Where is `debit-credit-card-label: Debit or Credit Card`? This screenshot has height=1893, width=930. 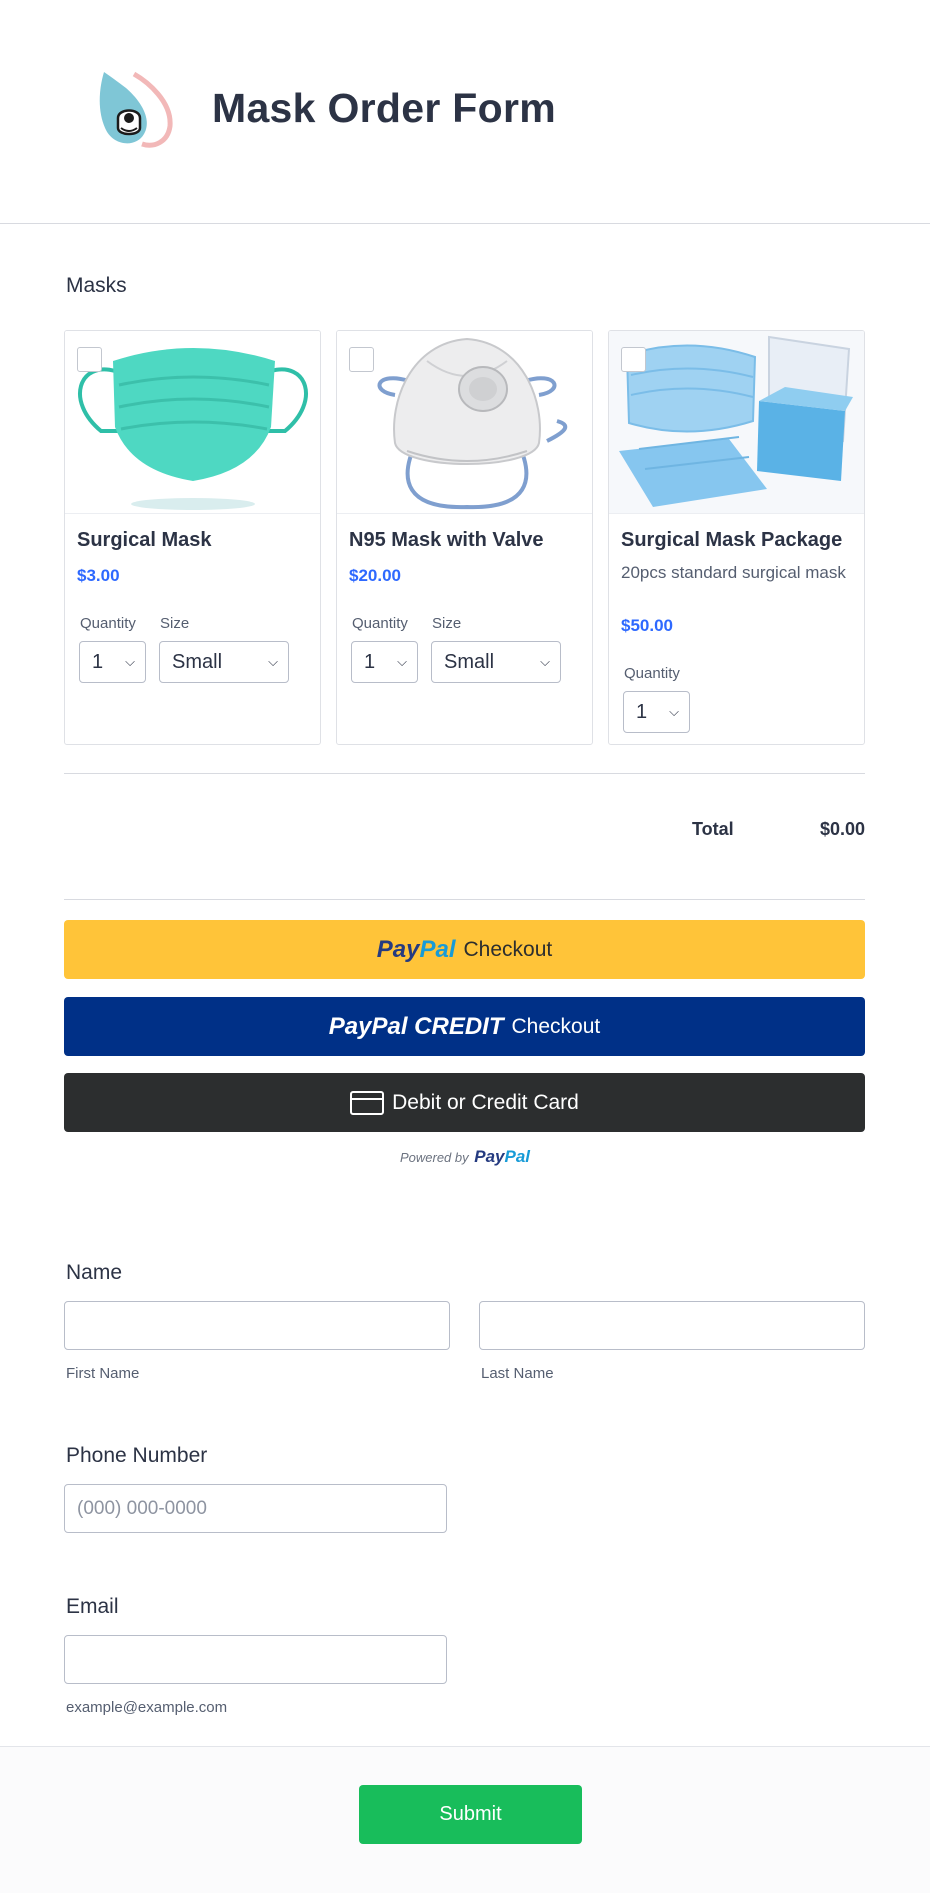
debit-credit-card-label: Debit or Credit Card is located at coordinates (485, 1102).